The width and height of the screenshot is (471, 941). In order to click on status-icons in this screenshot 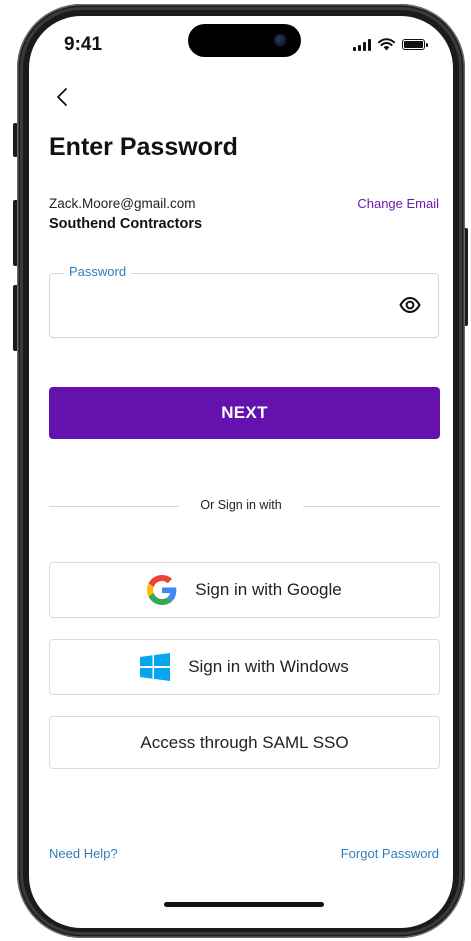, I will do `click(390, 44)`.